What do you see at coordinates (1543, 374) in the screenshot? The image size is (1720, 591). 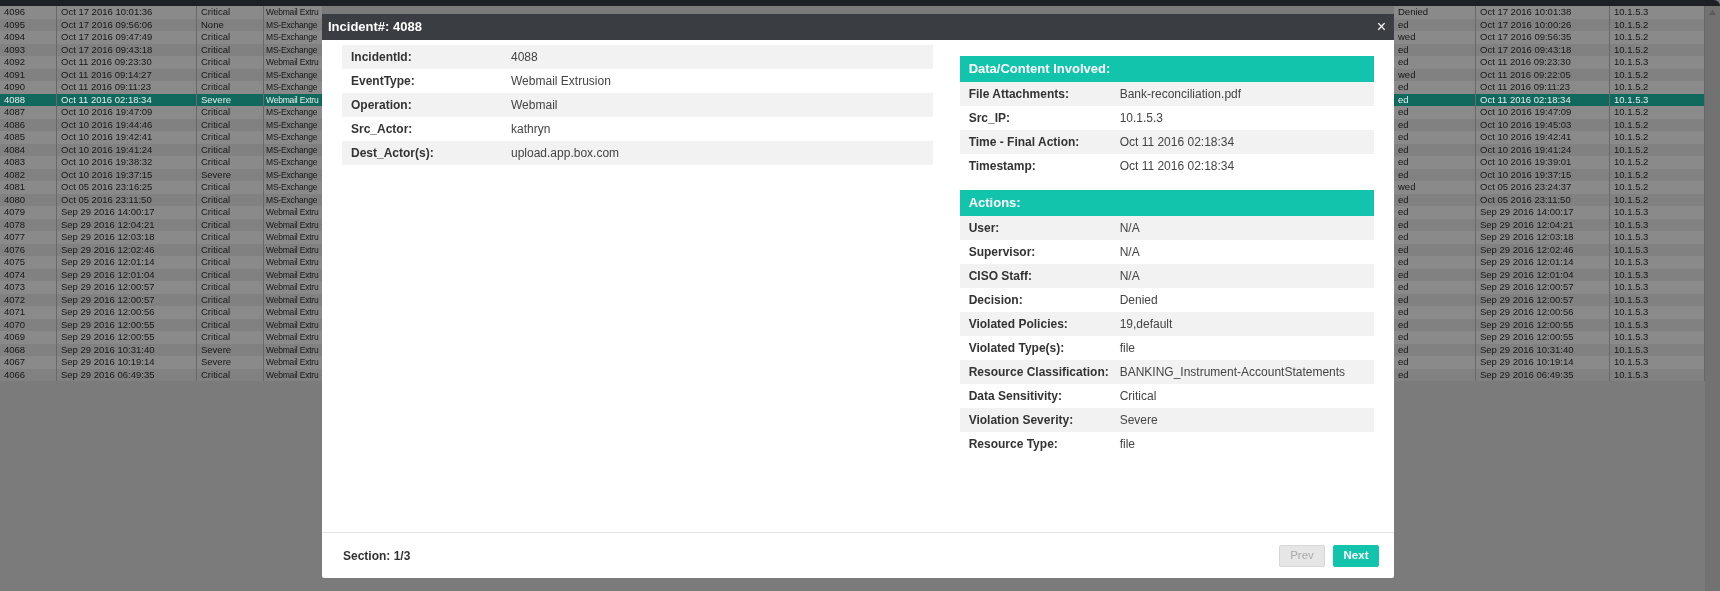 I see `table-cell: Sep 29 2016 06:49:35` at bounding box center [1543, 374].